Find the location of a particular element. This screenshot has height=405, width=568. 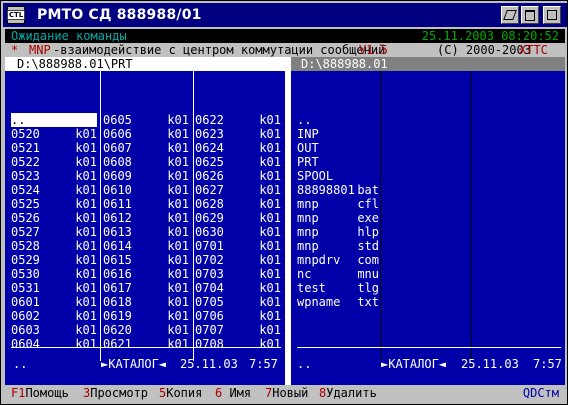

file-item: 0625 k01 is located at coordinates (238, 162).